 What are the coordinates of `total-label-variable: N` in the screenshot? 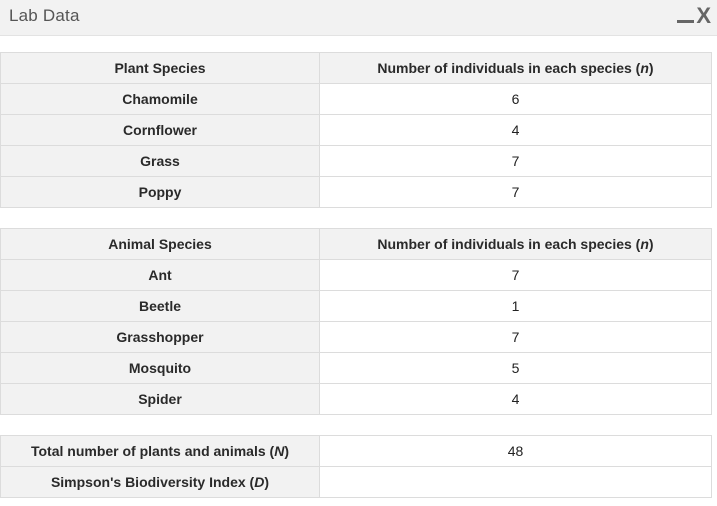 It's located at (279, 451).